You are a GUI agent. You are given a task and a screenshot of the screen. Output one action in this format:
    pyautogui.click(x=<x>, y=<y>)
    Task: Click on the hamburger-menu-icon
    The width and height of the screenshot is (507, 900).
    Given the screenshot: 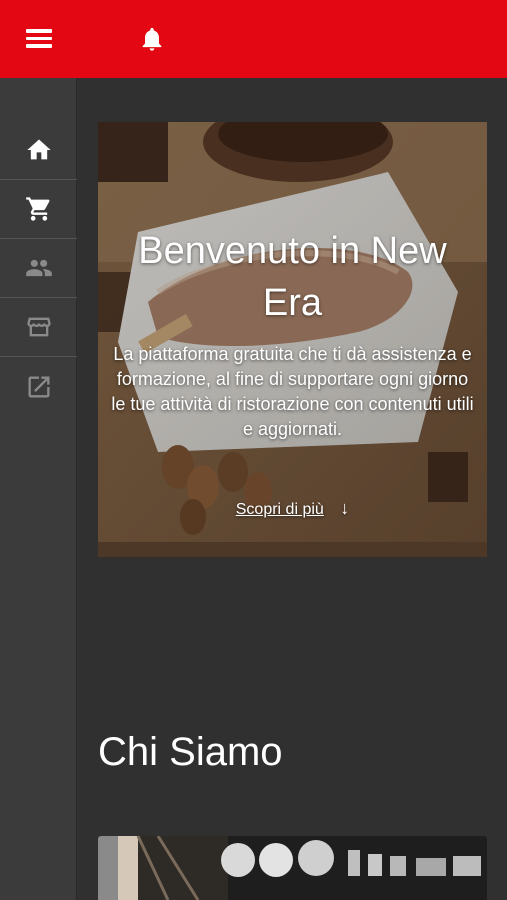 What is the action you would take?
    pyautogui.click(x=39, y=38)
    